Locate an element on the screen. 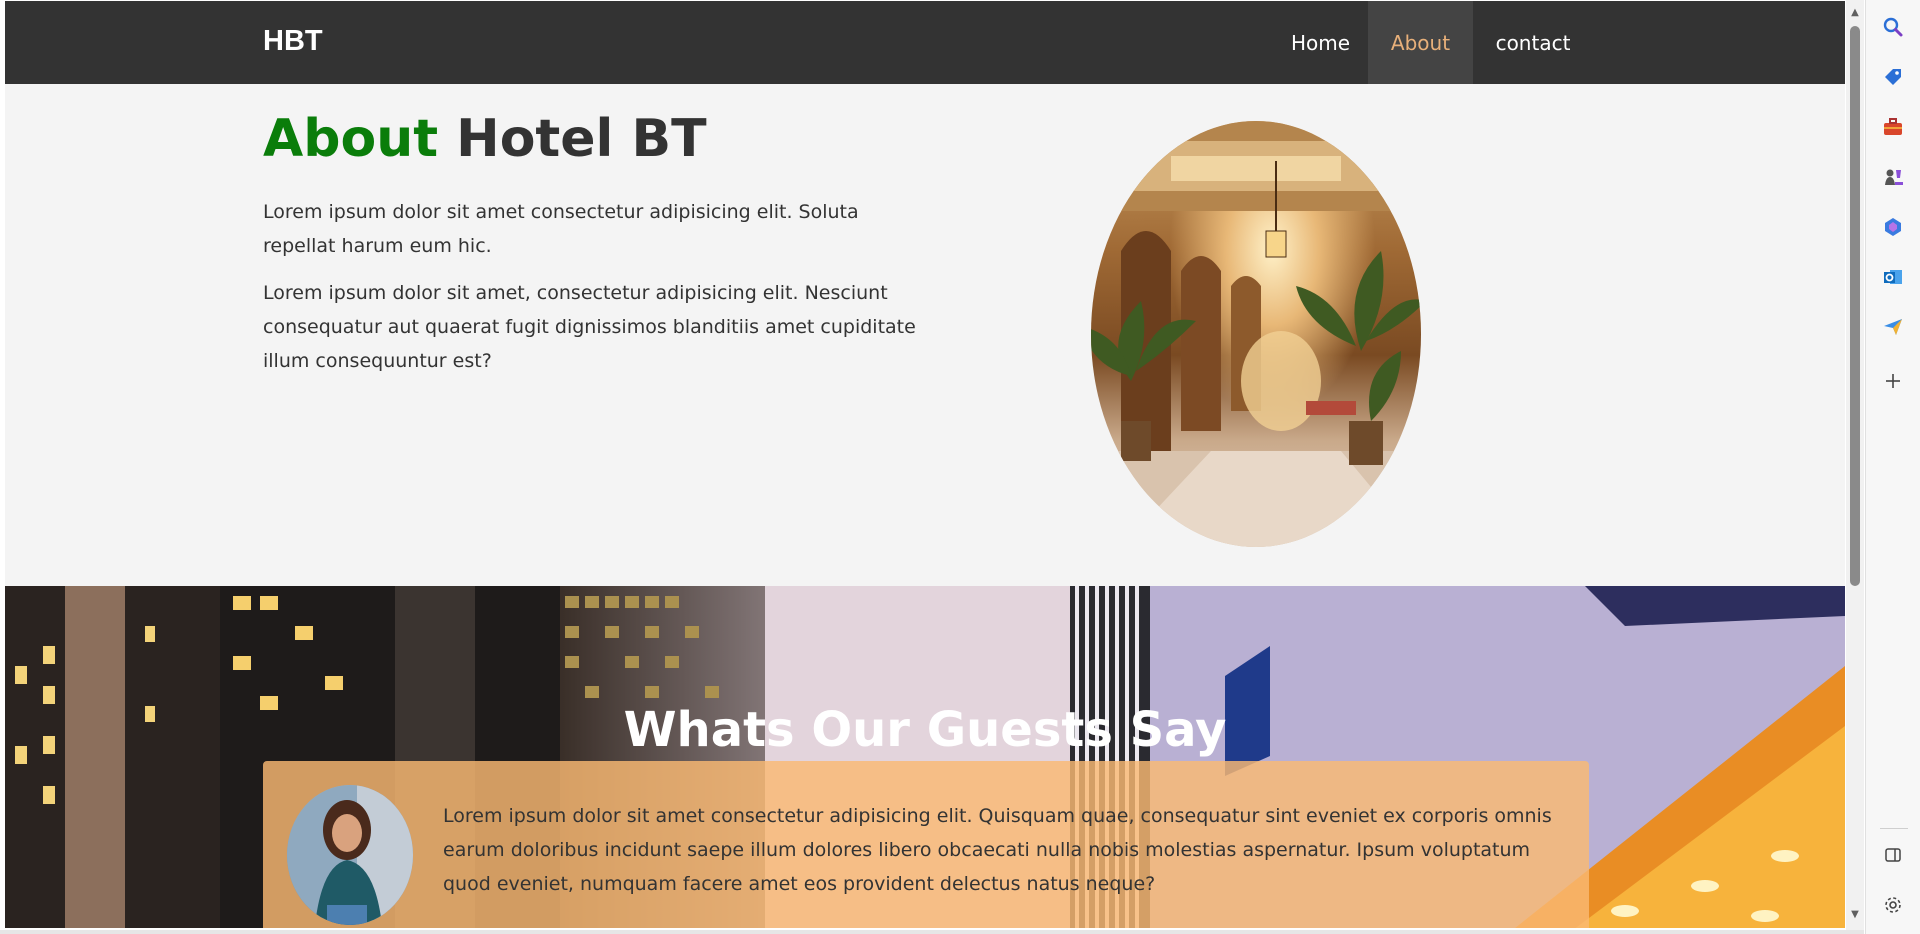 Image resolution: width=1920 pixels, height=934 pixels. nav-about: About is located at coordinates (1420, 42).